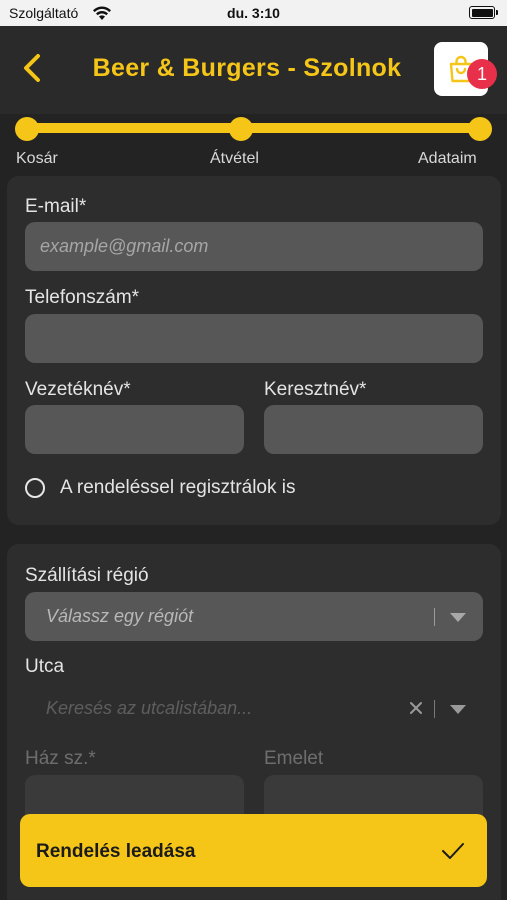 Image resolution: width=507 pixels, height=900 pixels. I want to click on floor-label: Emelet, so click(294, 758).